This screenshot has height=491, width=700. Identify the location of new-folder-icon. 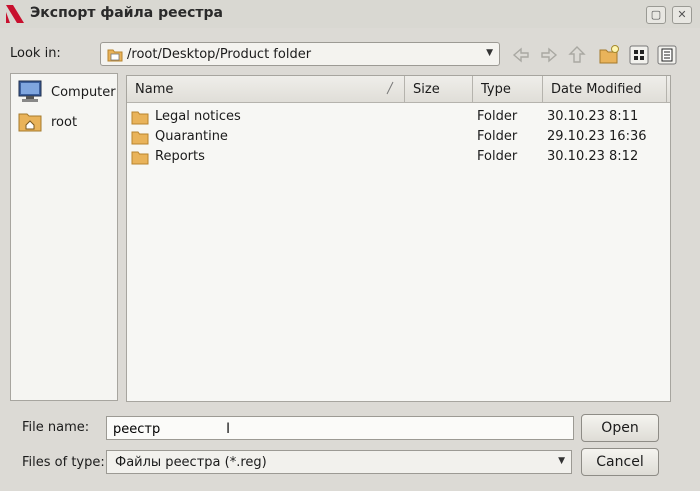
(609, 54).